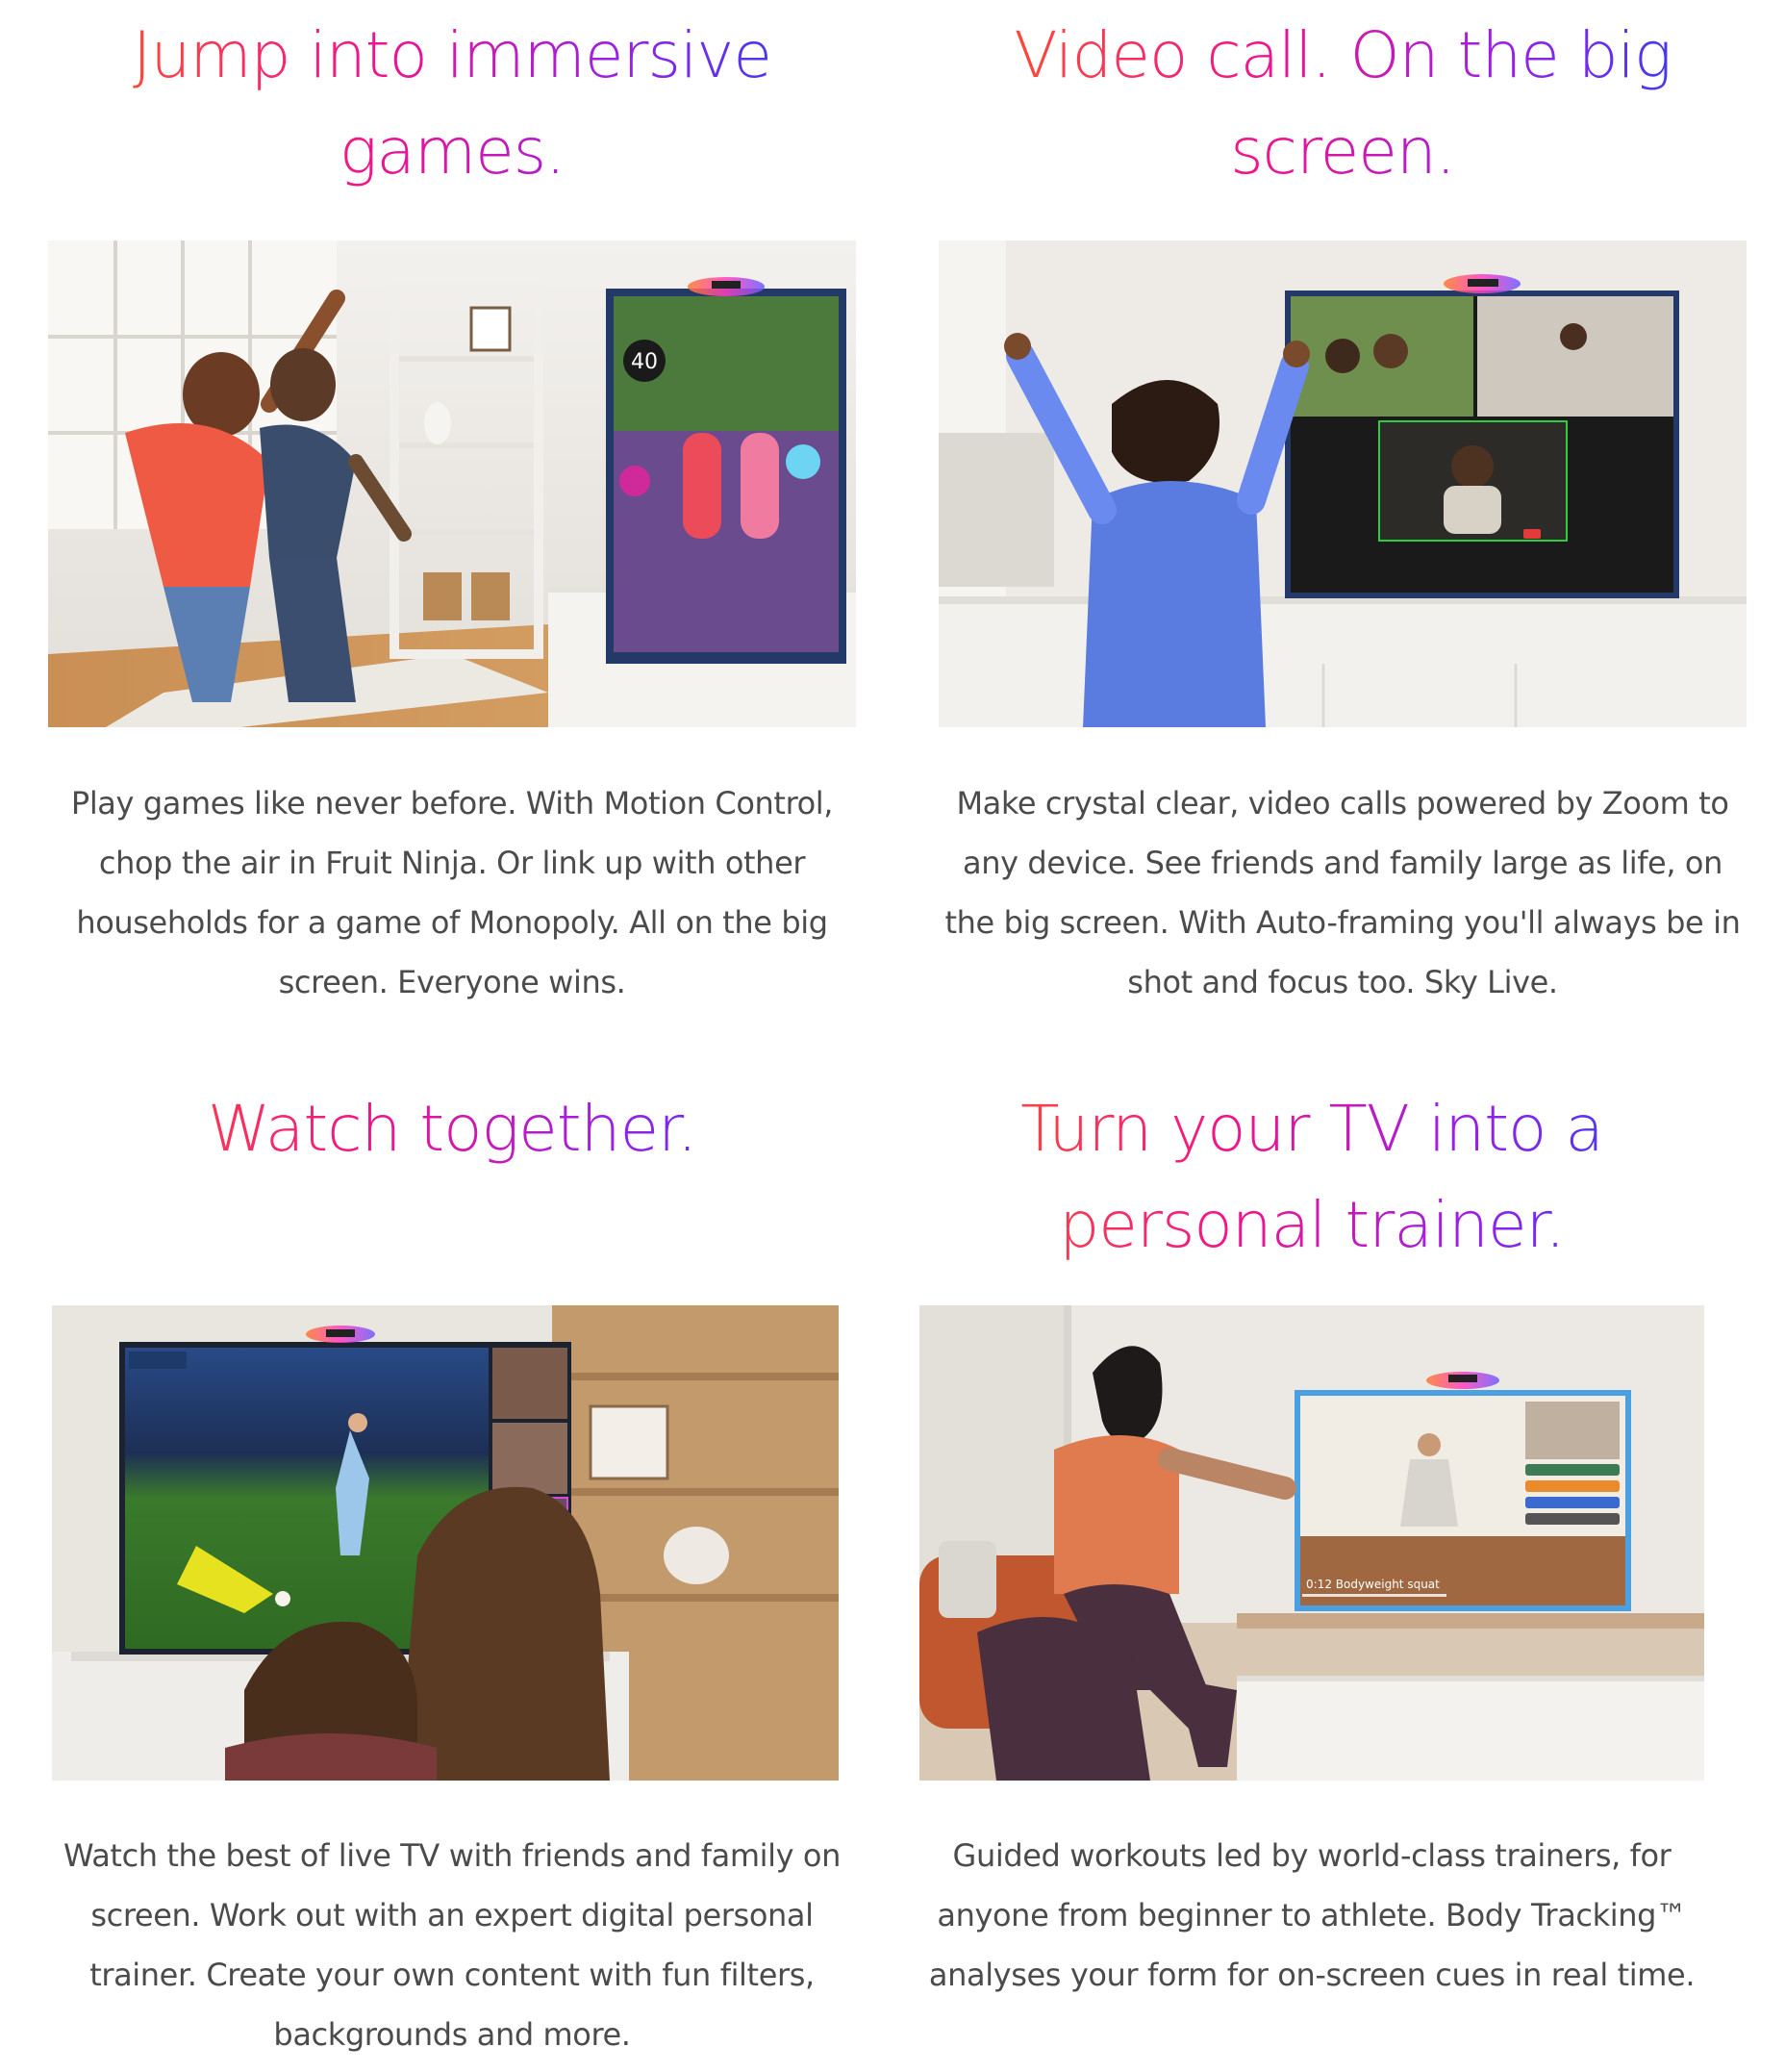 The image size is (1785, 2072). I want to click on card-3-title: Watch together., so click(452, 1129).